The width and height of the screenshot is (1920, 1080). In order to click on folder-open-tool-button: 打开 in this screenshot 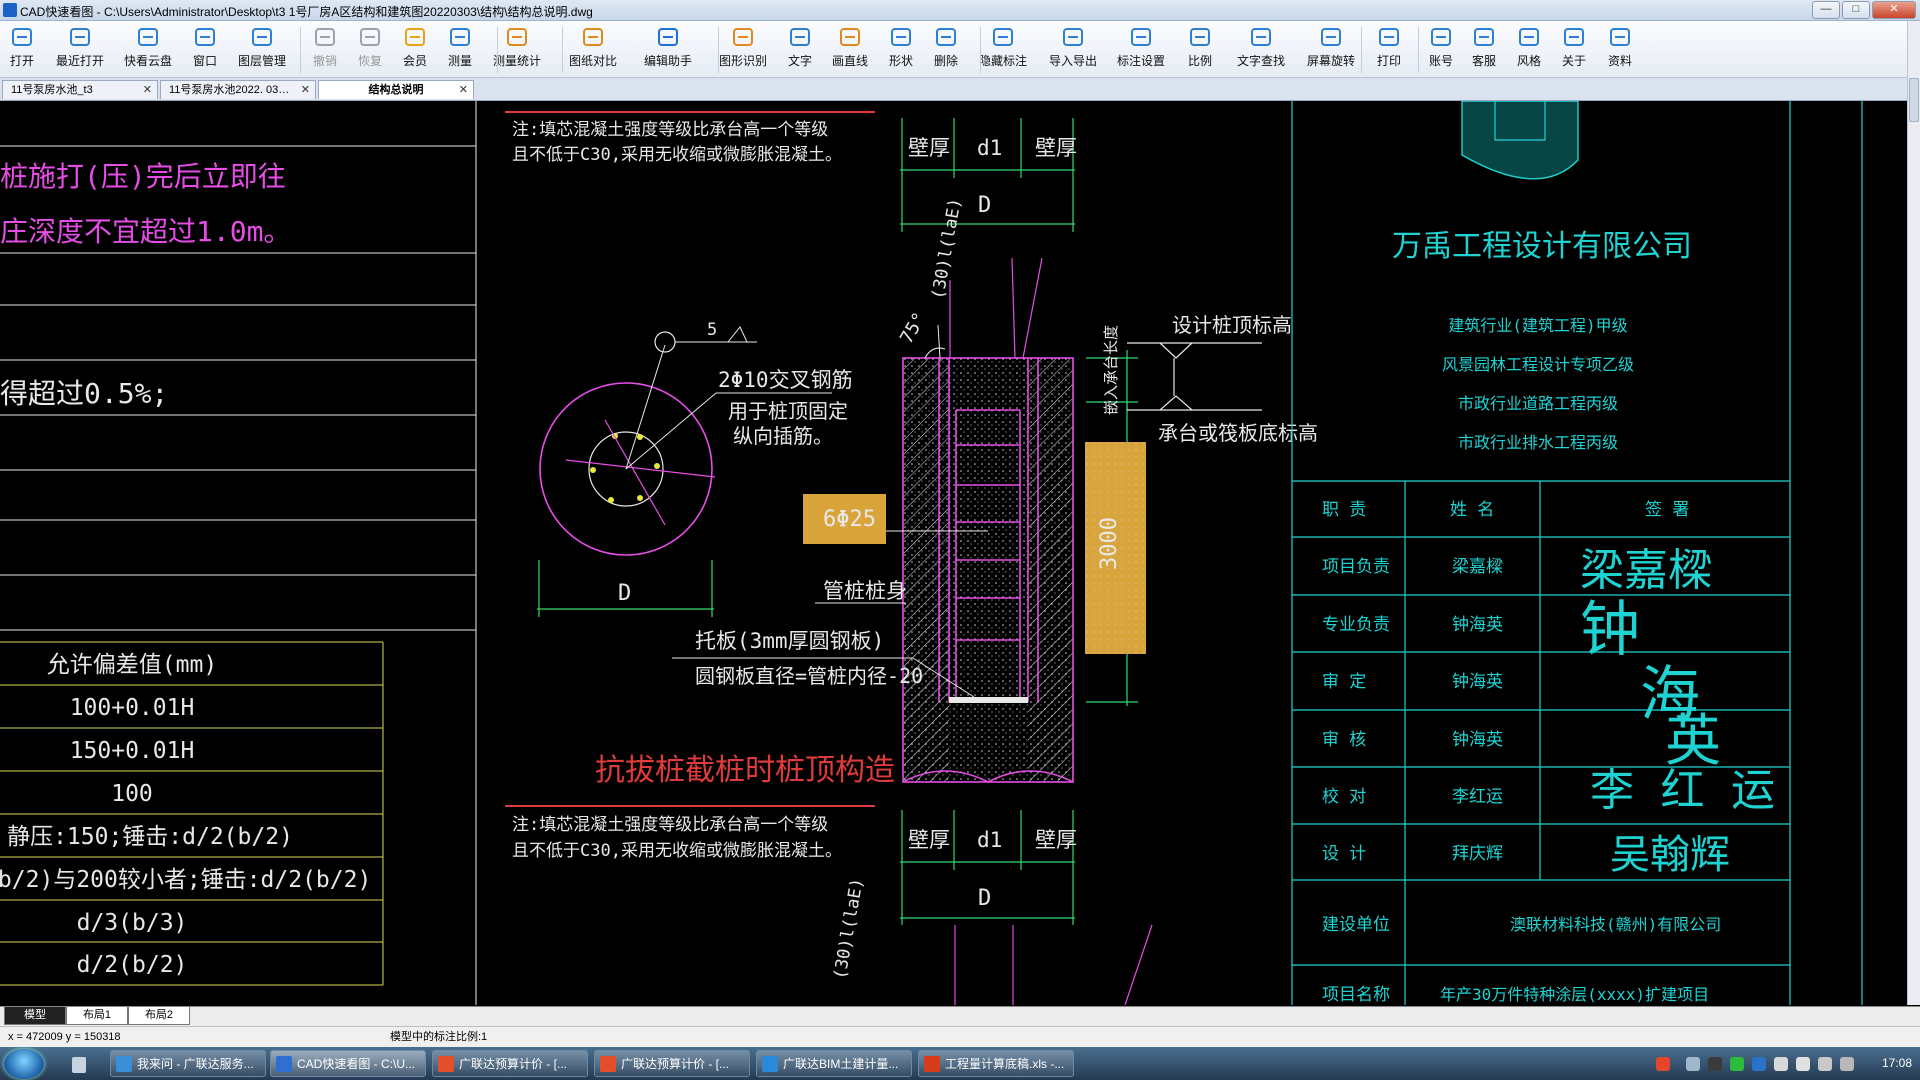, I will do `click(26, 47)`.